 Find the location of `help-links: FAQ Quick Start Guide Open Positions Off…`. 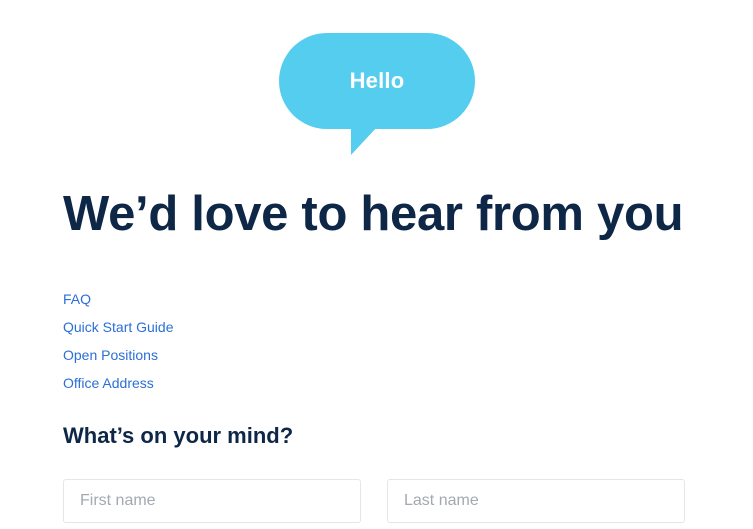

help-links: FAQ Quick Start Guide Open Positions Off… is located at coordinates (118, 345).